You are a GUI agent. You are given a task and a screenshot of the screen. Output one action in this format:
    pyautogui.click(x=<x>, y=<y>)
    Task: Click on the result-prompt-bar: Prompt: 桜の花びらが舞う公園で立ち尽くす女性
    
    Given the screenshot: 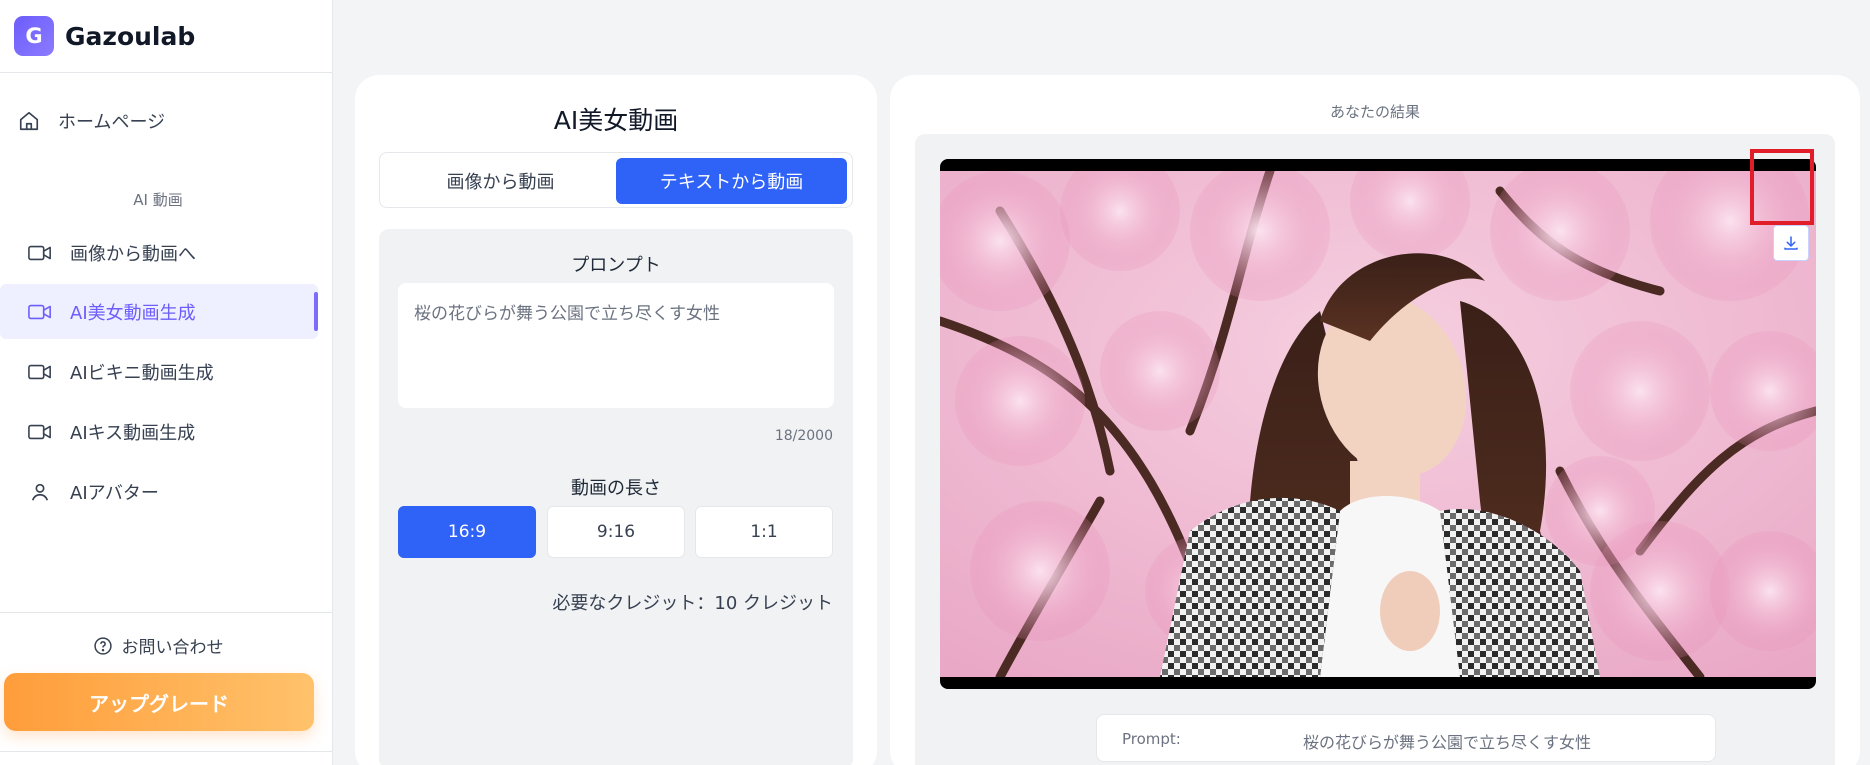 What is the action you would take?
    pyautogui.click(x=1406, y=738)
    